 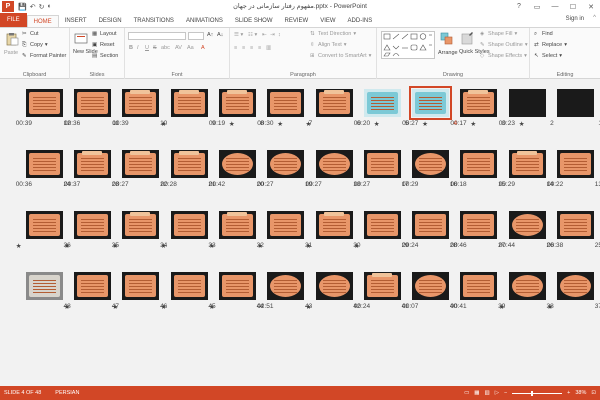 I want to click on convert-to-smartart-button: ⊞ Convert to SmartArt ▾, so click(x=340, y=56).